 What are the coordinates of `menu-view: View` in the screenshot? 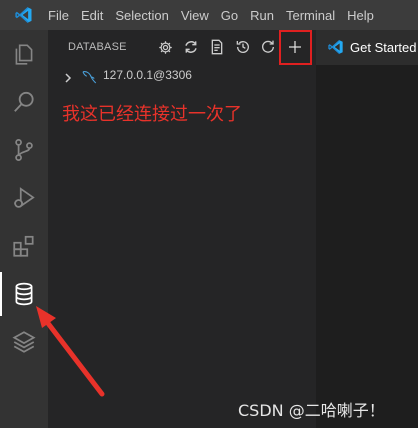 It's located at (199, 15).